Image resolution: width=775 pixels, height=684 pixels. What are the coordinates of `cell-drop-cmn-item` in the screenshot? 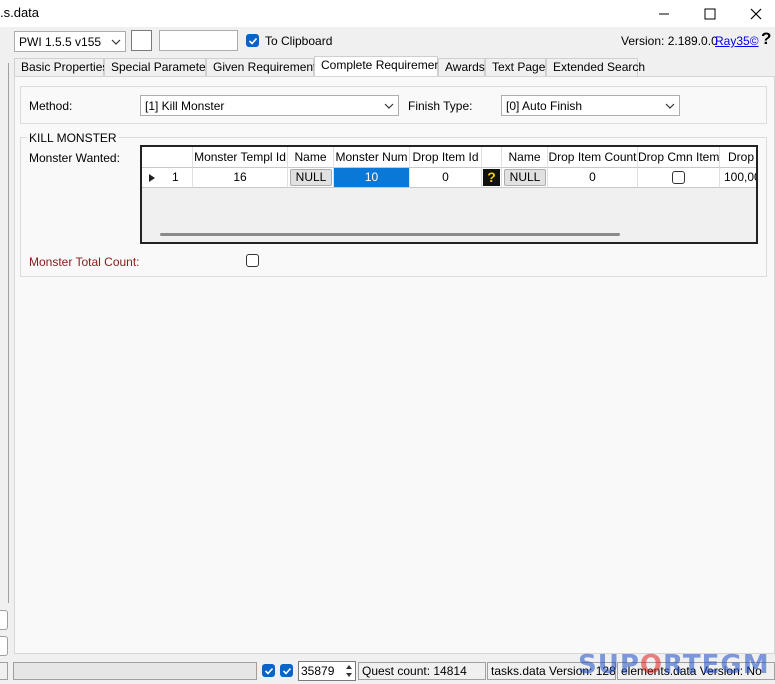 It's located at (679, 178).